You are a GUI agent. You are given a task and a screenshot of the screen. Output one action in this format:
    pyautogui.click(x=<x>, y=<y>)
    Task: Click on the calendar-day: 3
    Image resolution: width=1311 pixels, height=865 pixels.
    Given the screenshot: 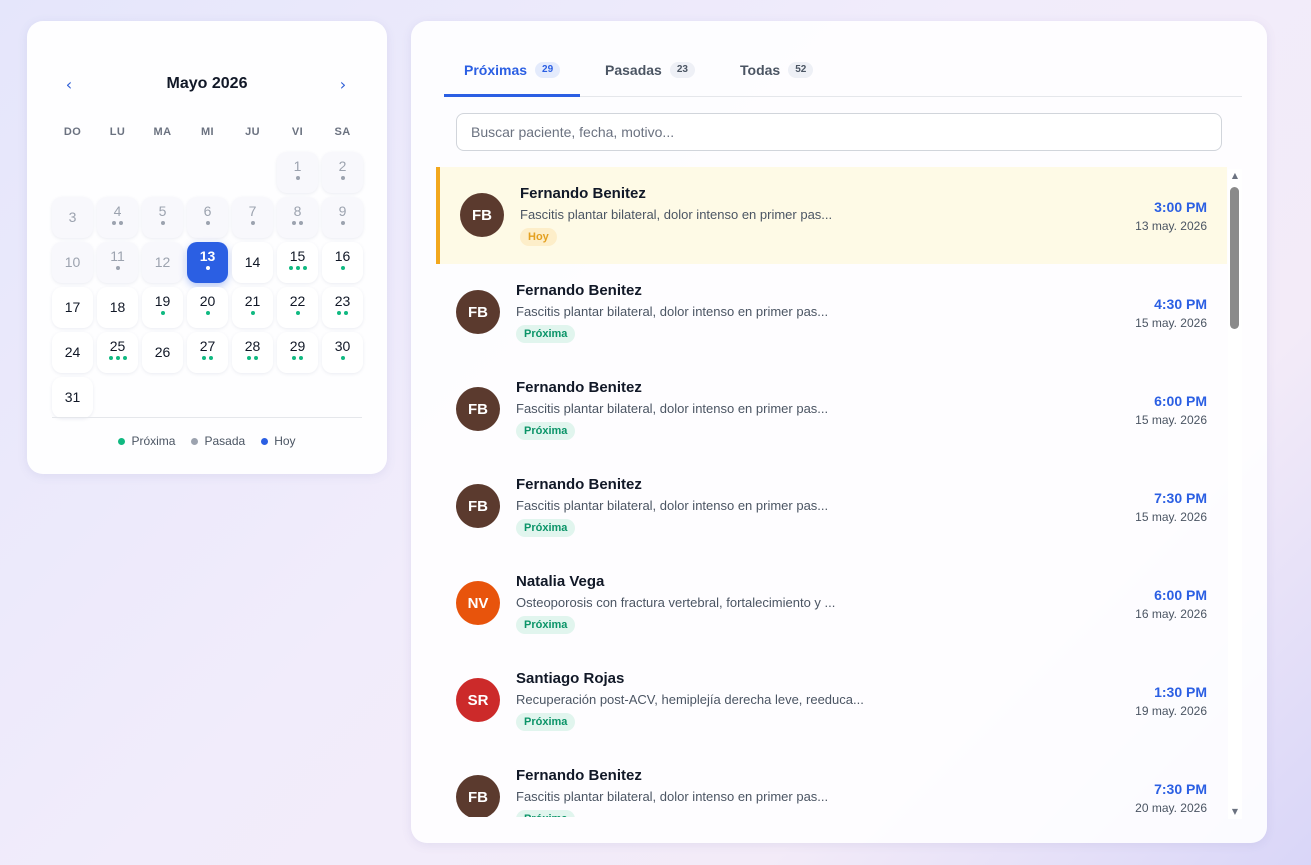 What is the action you would take?
    pyautogui.click(x=72, y=217)
    